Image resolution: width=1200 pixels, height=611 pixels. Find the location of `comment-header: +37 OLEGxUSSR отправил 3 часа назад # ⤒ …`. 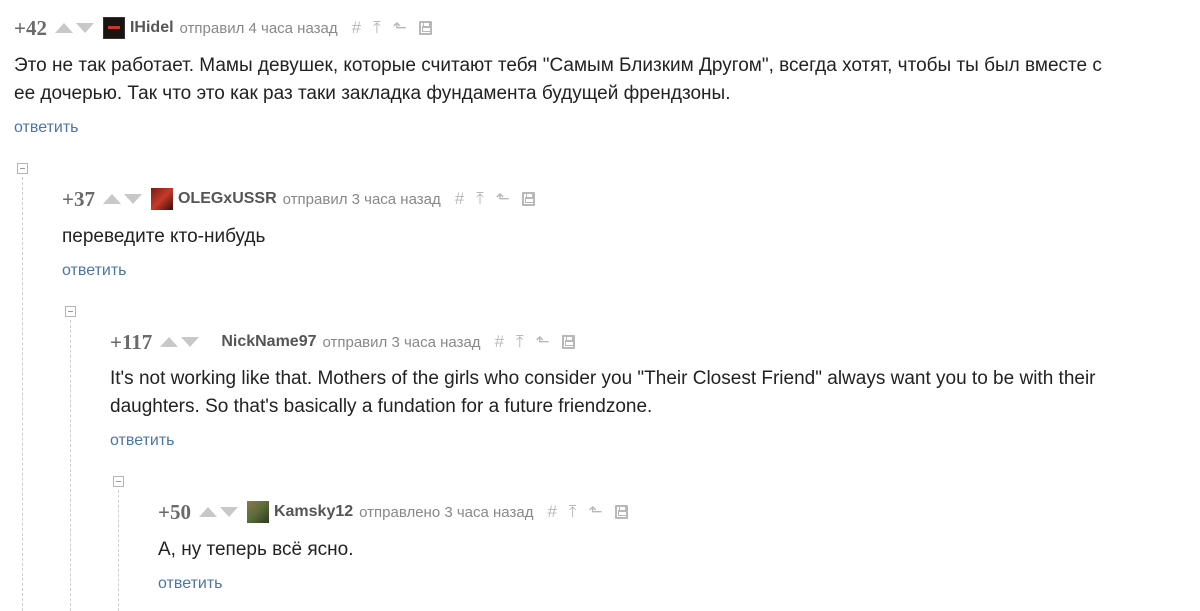

comment-header: +37 OLEGxUSSR отправил 3 часа назад # ⤒ … is located at coordinates (298, 199).